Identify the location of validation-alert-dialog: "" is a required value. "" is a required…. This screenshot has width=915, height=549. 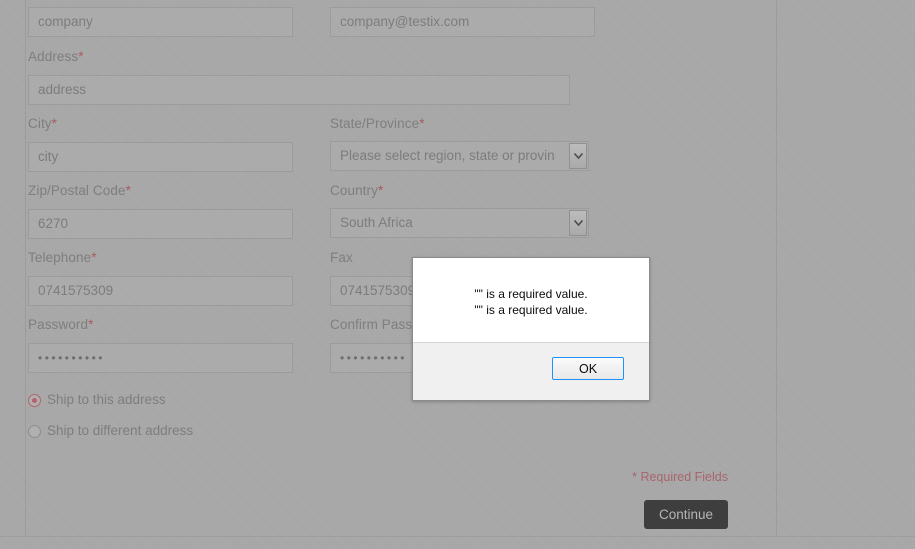
(531, 329).